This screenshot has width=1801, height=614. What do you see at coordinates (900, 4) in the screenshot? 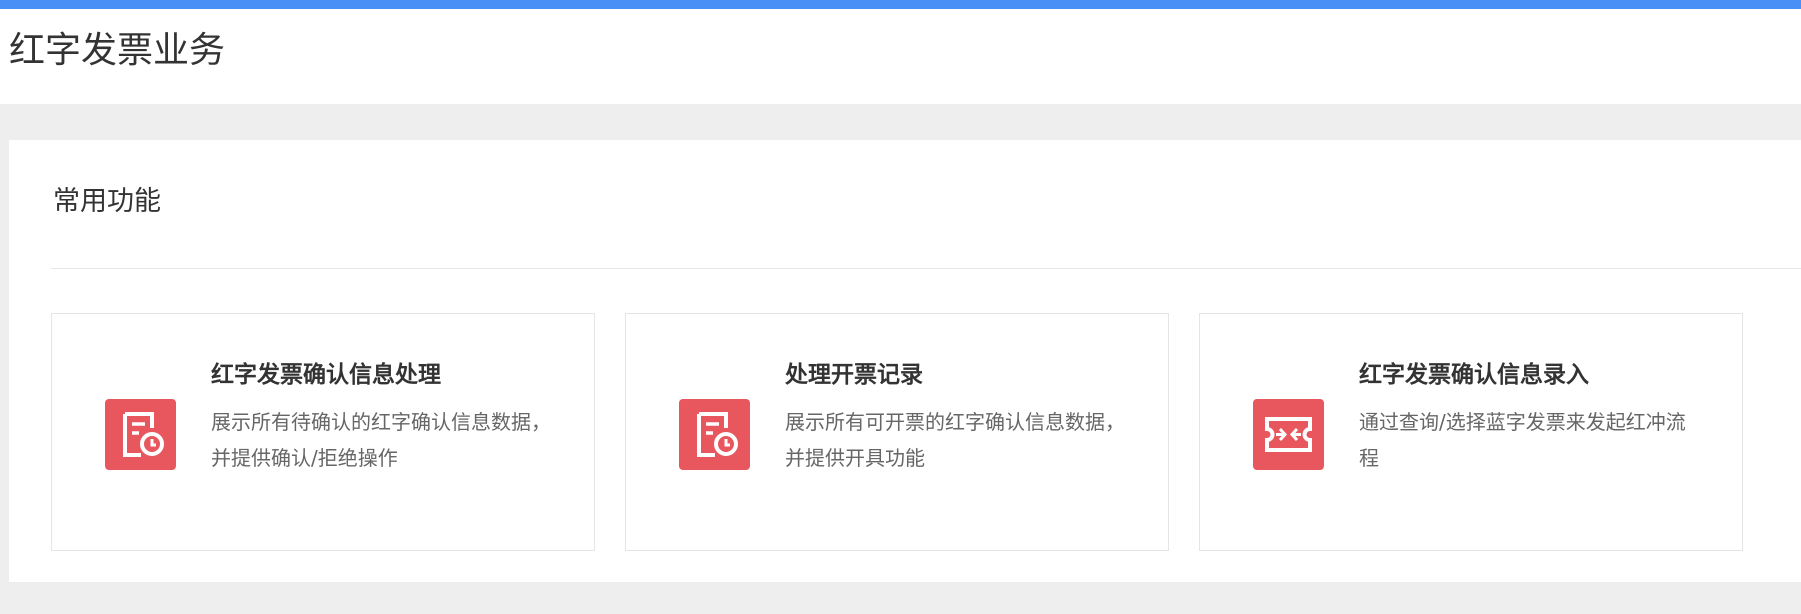
I see `top-accent-bar` at bounding box center [900, 4].